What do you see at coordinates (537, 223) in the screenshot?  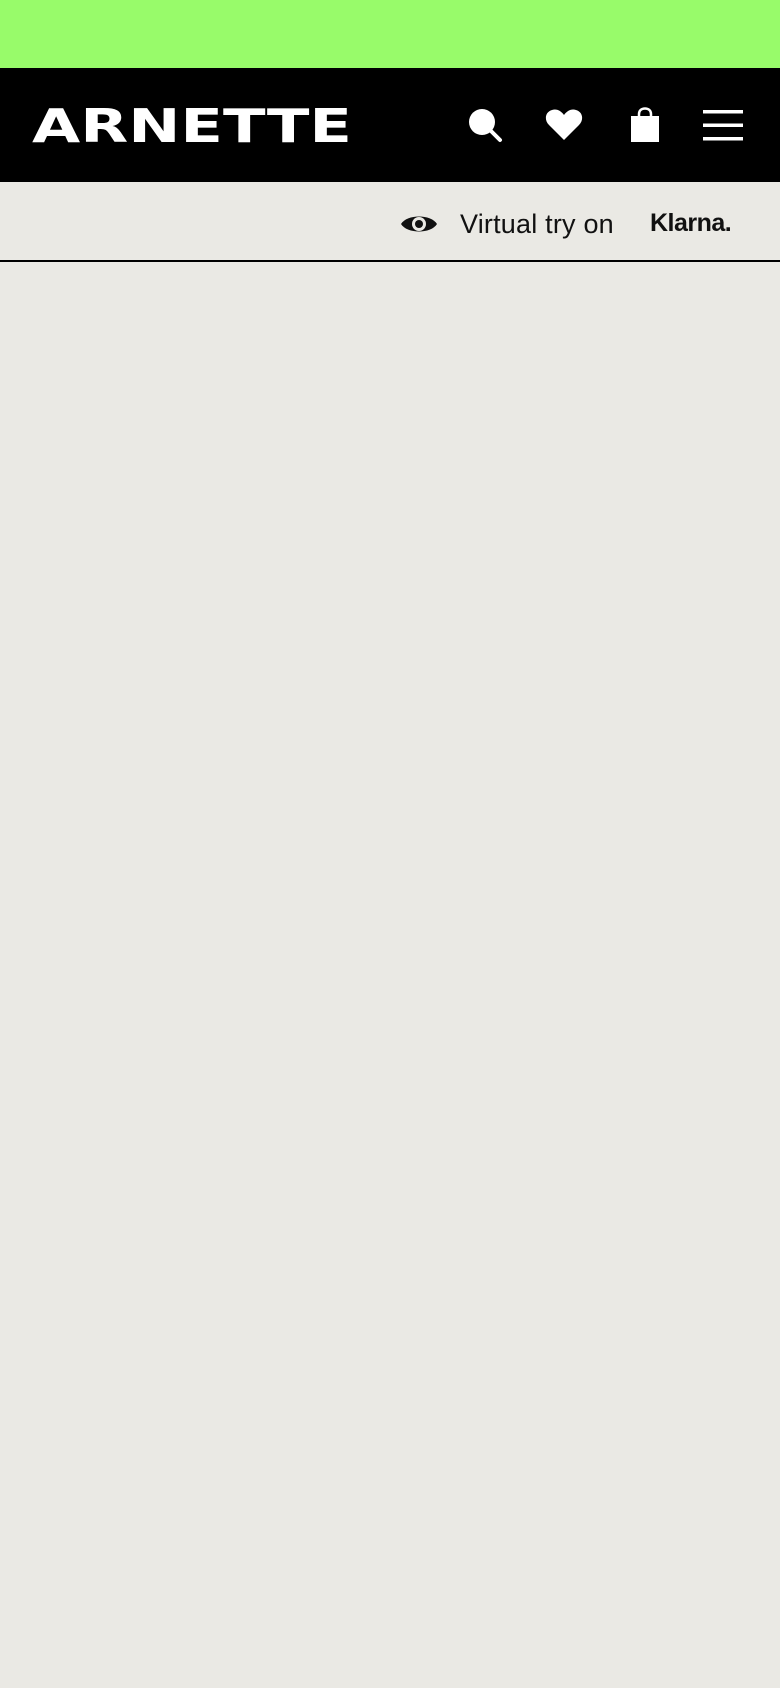 I see `virtual-try-on-label: Virtual try on` at bounding box center [537, 223].